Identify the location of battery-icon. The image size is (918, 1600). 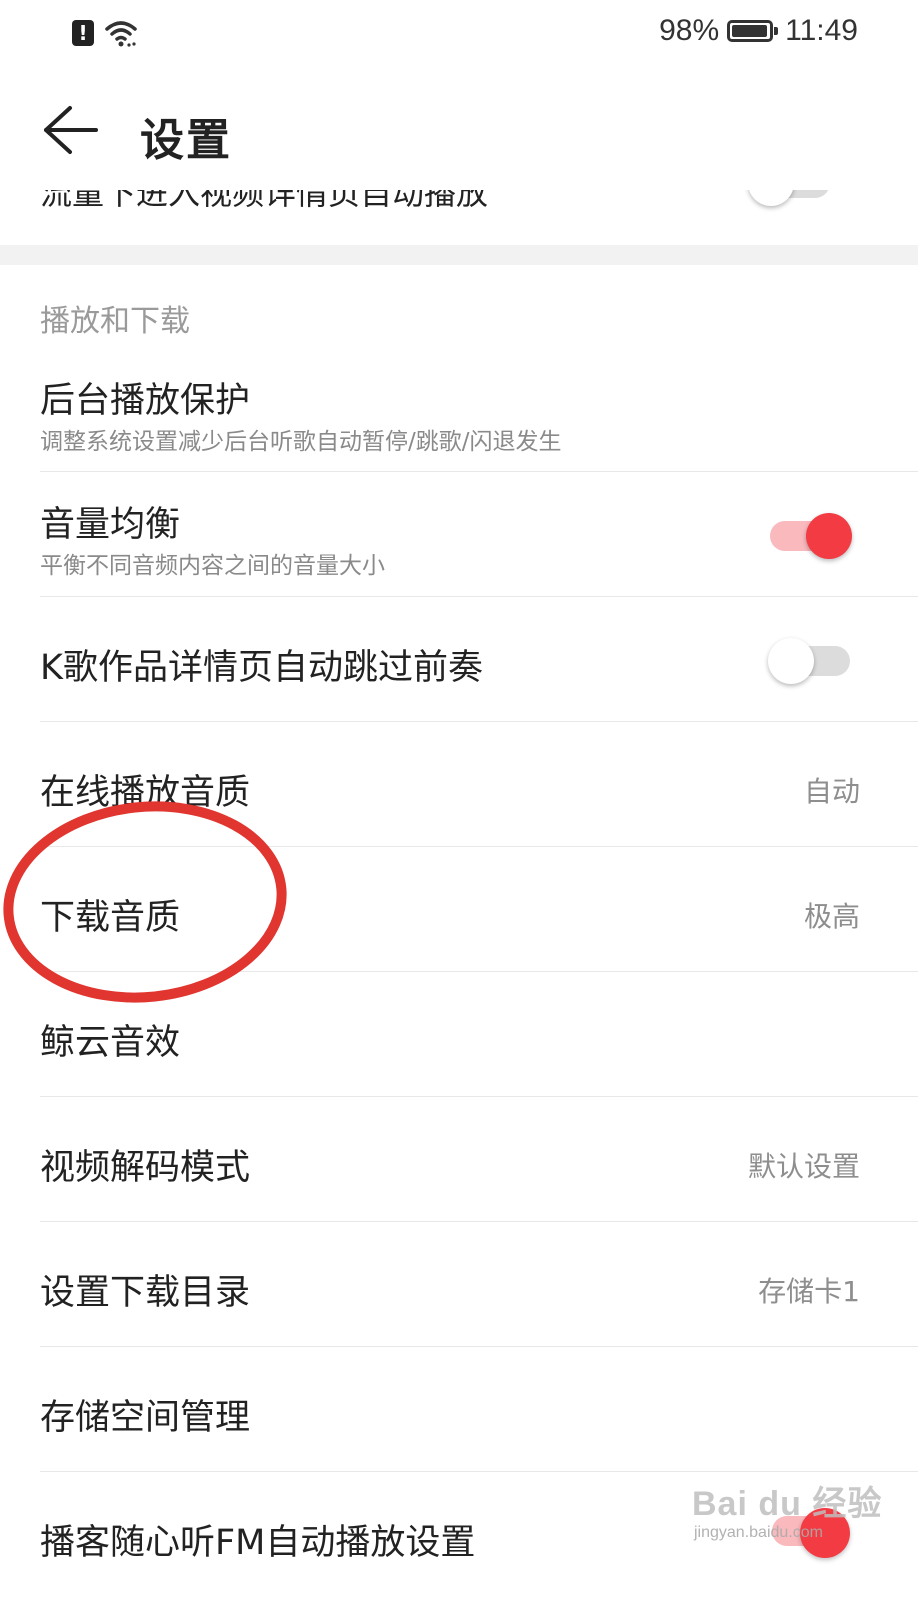
(753, 31).